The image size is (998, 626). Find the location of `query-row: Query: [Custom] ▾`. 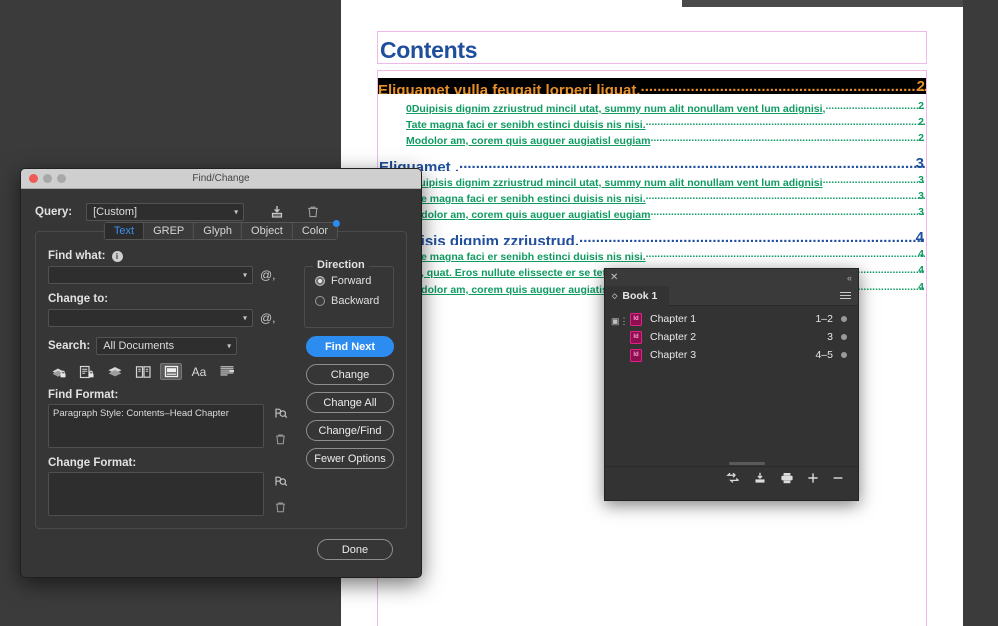

query-row: Query: [Custom] ▾ is located at coordinates (221, 212).